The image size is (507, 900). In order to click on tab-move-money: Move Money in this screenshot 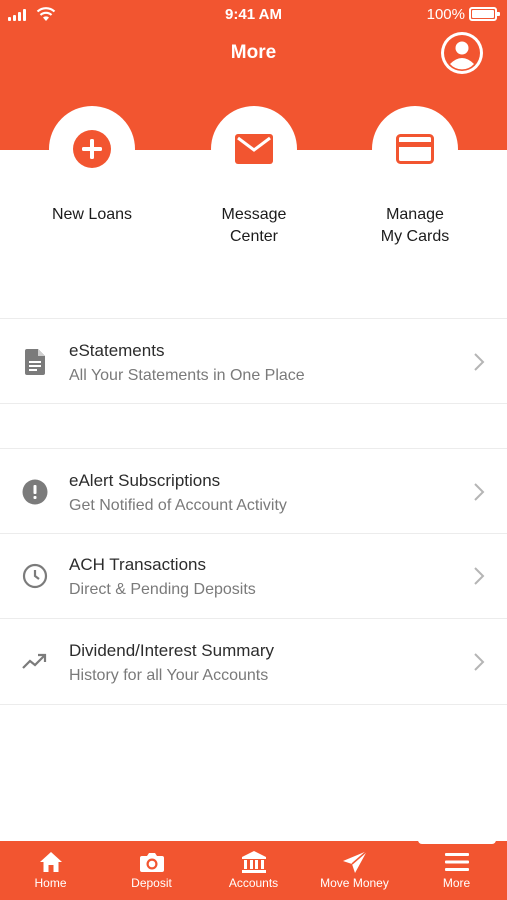, I will do `click(354, 870)`.